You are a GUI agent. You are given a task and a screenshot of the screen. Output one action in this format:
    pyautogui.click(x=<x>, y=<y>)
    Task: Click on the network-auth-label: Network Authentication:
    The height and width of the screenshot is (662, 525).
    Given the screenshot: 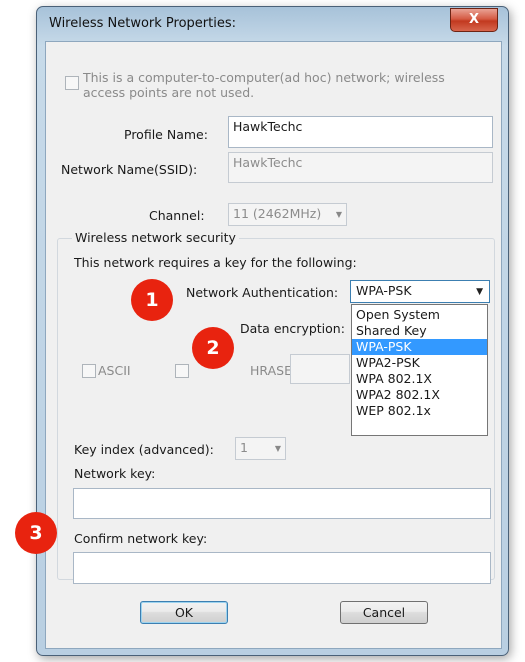 What is the action you would take?
    pyautogui.click(x=262, y=292)
    